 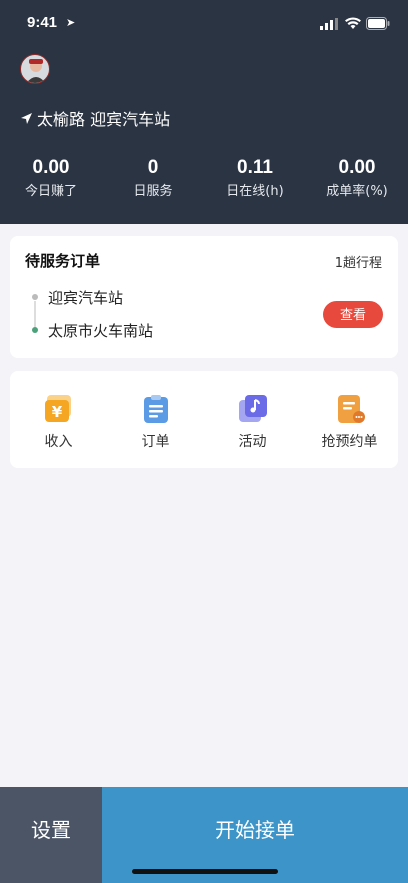 What do you see at coordinates (378, 23) in the screenshot?
I see `battery-icon` at bounding box center [378, 23].